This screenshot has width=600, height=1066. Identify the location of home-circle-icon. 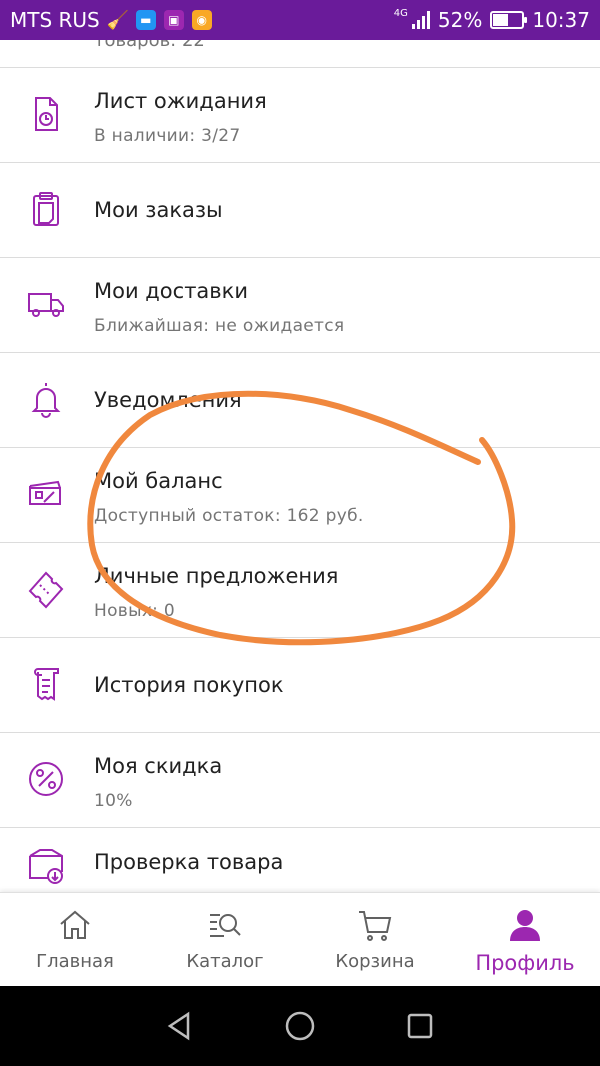
(300, 1026).